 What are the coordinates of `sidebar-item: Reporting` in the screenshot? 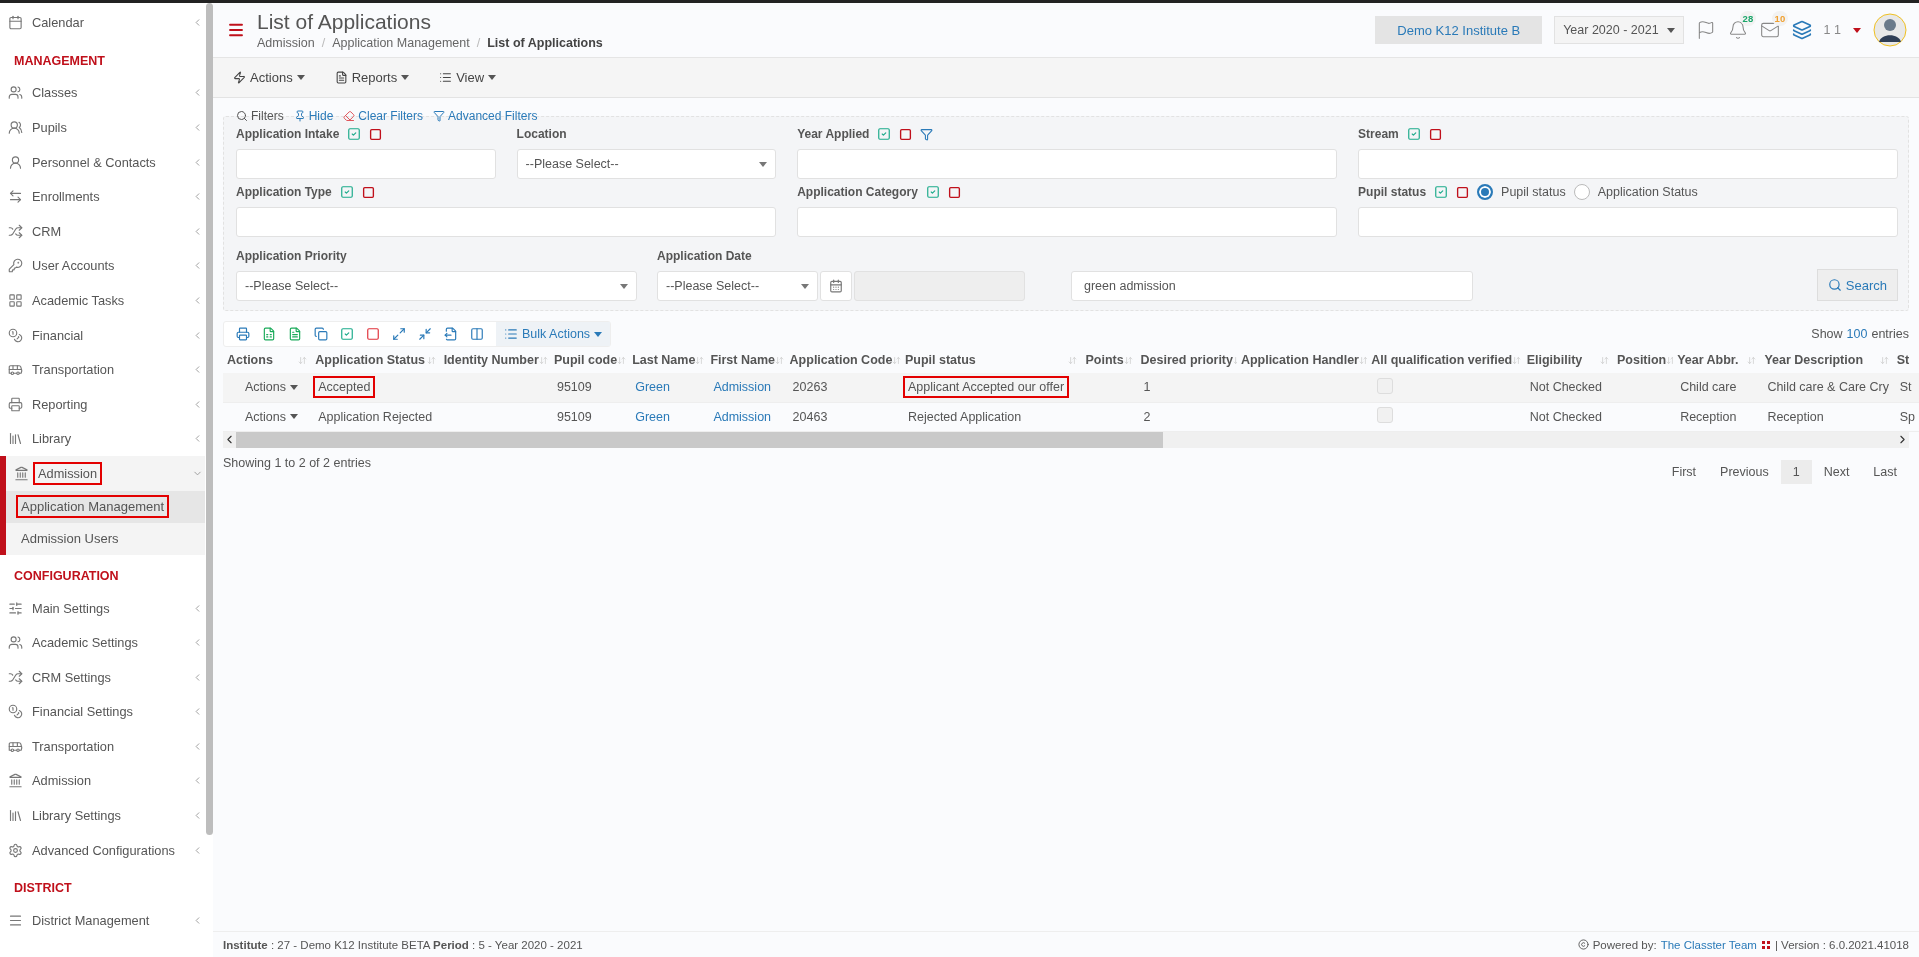 It's located at (60, 404).